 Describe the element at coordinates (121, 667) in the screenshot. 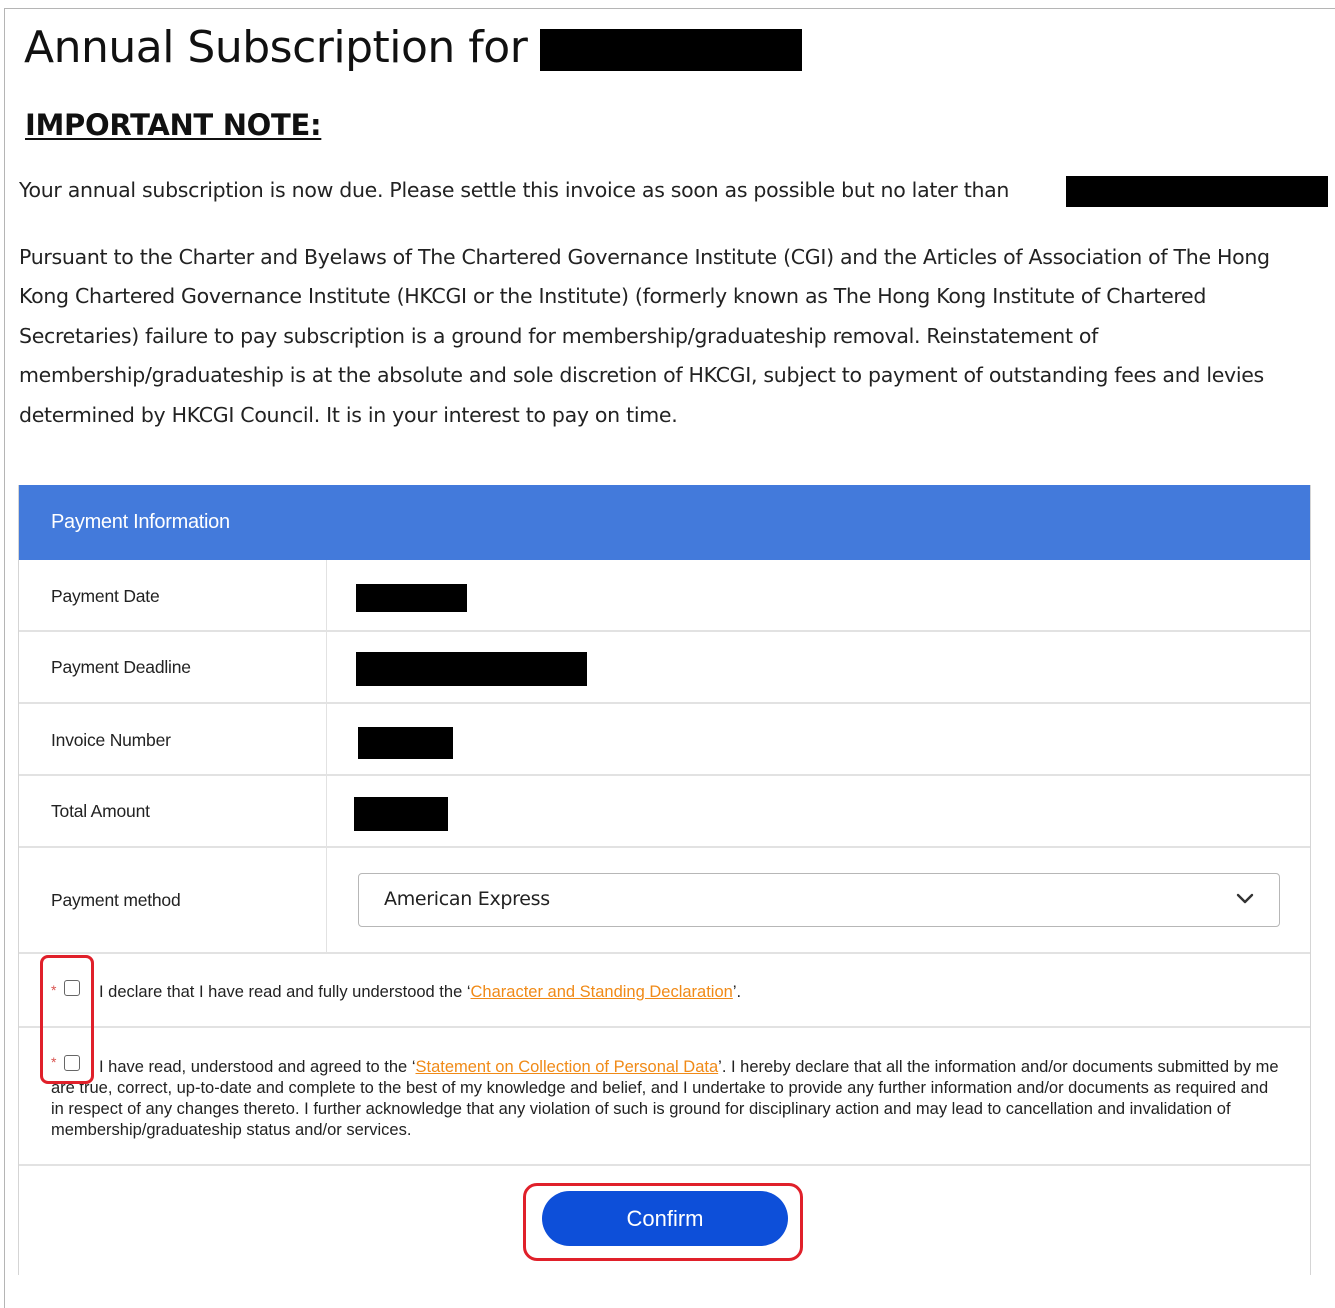

I see `payment-deadline-label: Payment Deadline` at that location.